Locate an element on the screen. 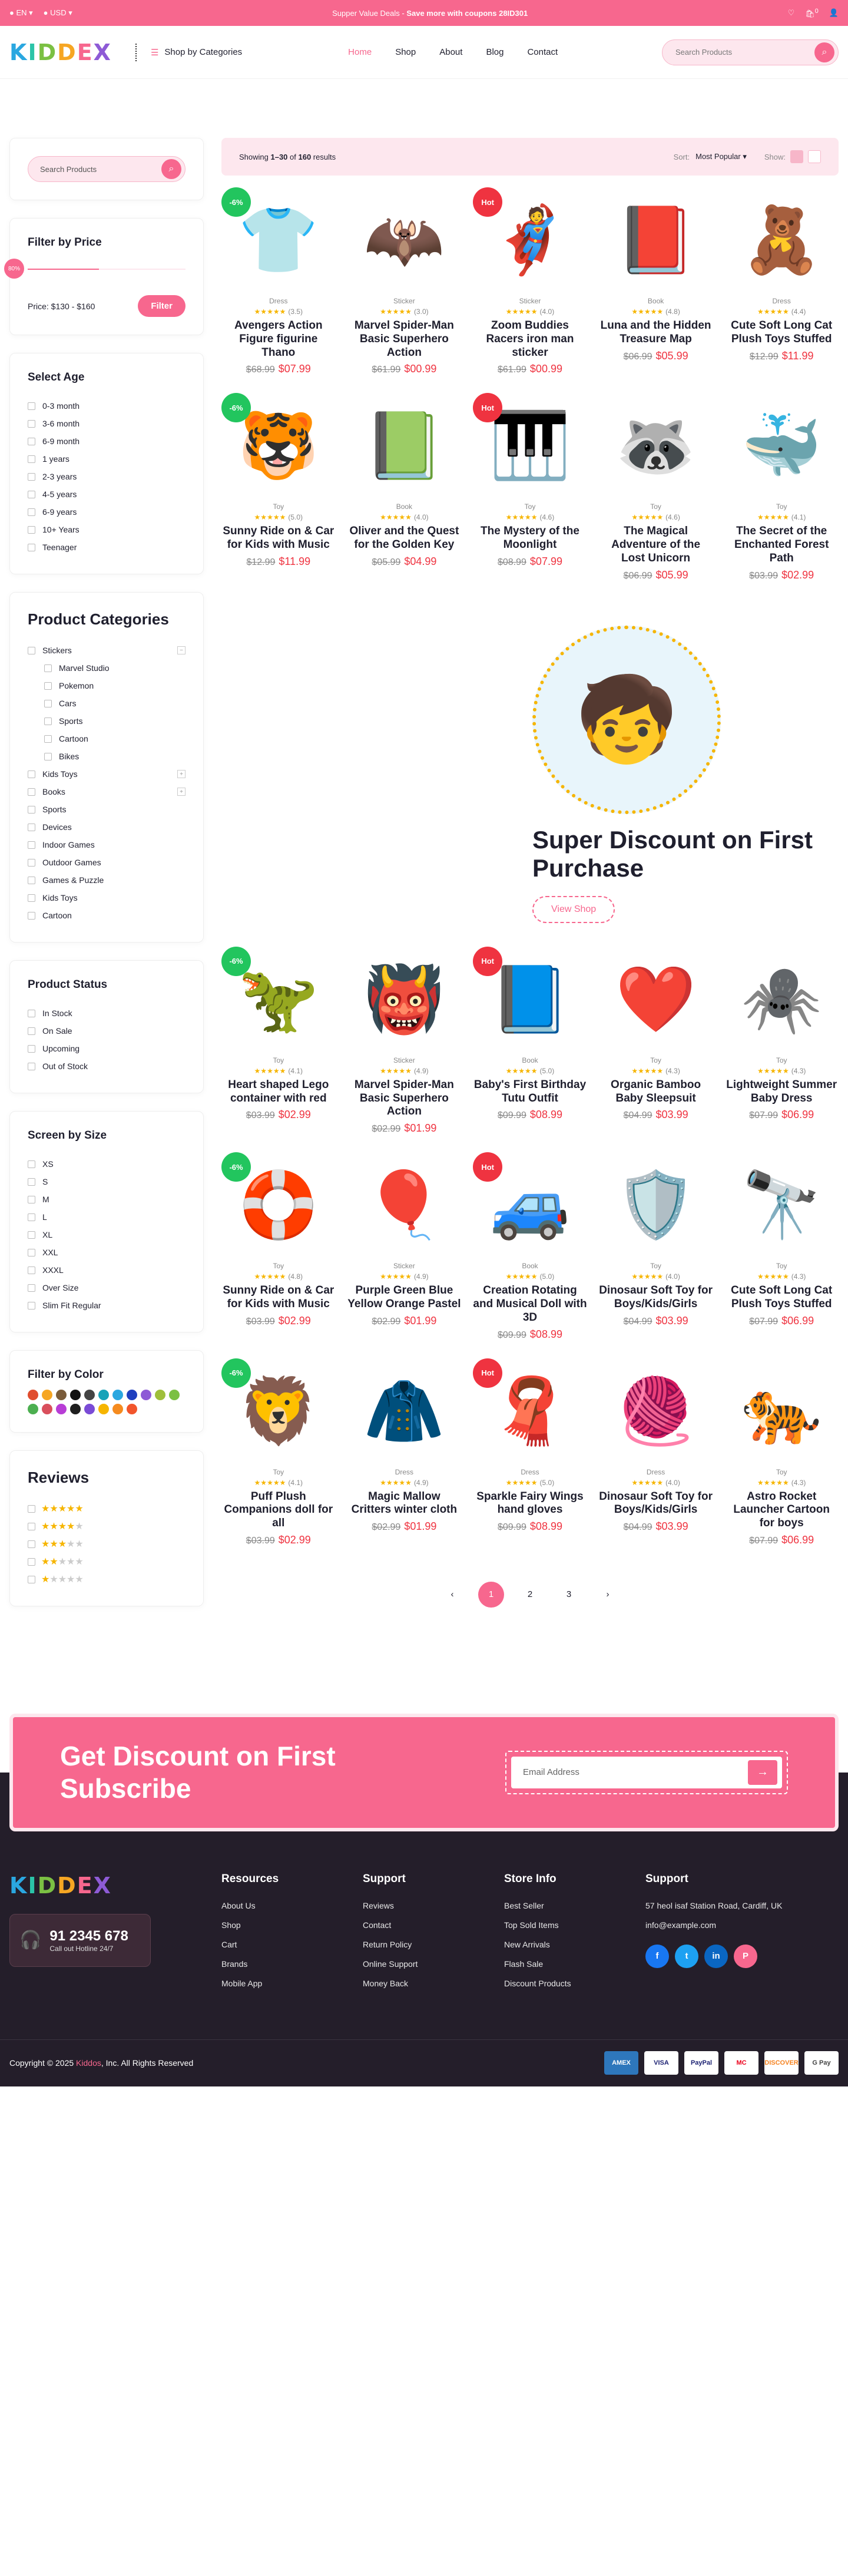  subcategory-option: Marvel Studio is located at coordinates (107, 668).